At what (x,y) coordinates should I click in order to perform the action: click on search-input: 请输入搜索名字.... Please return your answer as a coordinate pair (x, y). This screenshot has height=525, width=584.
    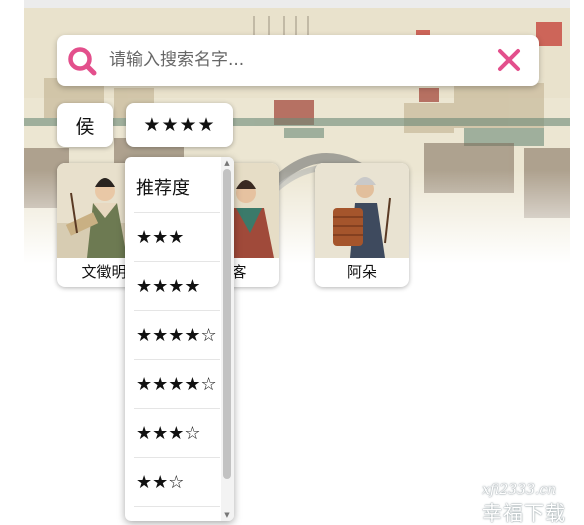
    Looking at the image, I should click on (176, 60).